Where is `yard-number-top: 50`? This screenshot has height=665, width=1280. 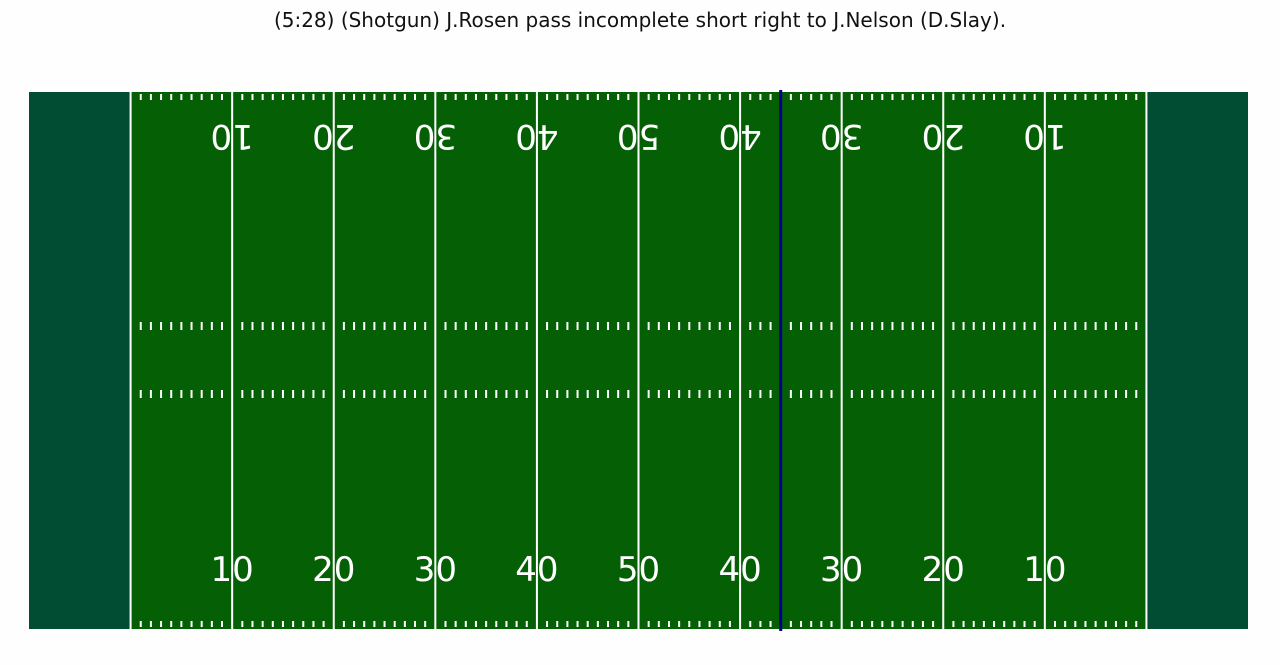 yard-number-top: 50 is located at coordinates (638, 136).